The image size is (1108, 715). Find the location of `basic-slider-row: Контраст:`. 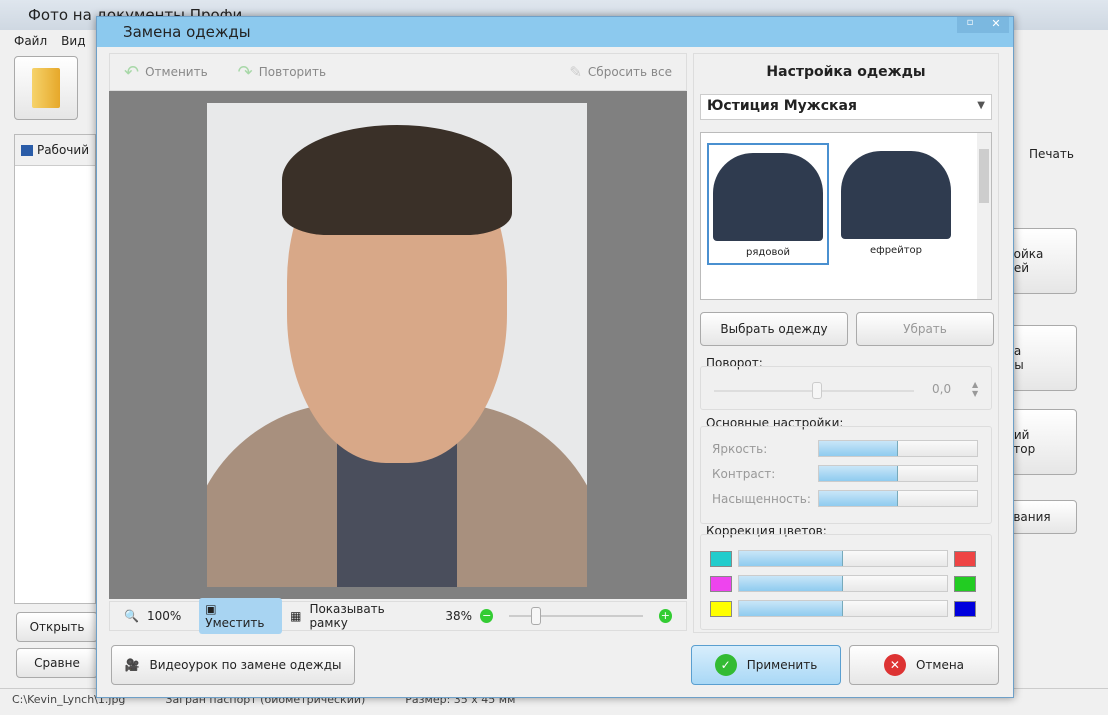

basic-slider-row: Контраст: is located at coordinates (847, 473).